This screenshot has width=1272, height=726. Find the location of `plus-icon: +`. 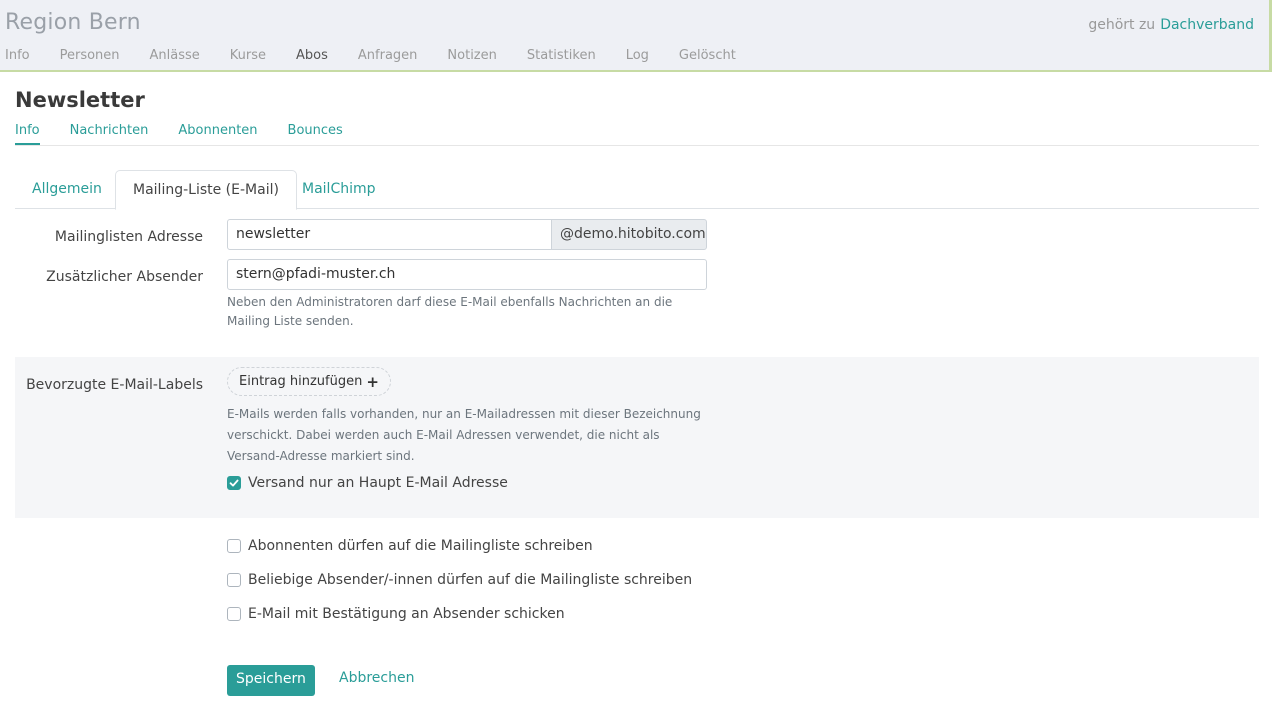

plus-icon: + is located at coordinates (372, 381).